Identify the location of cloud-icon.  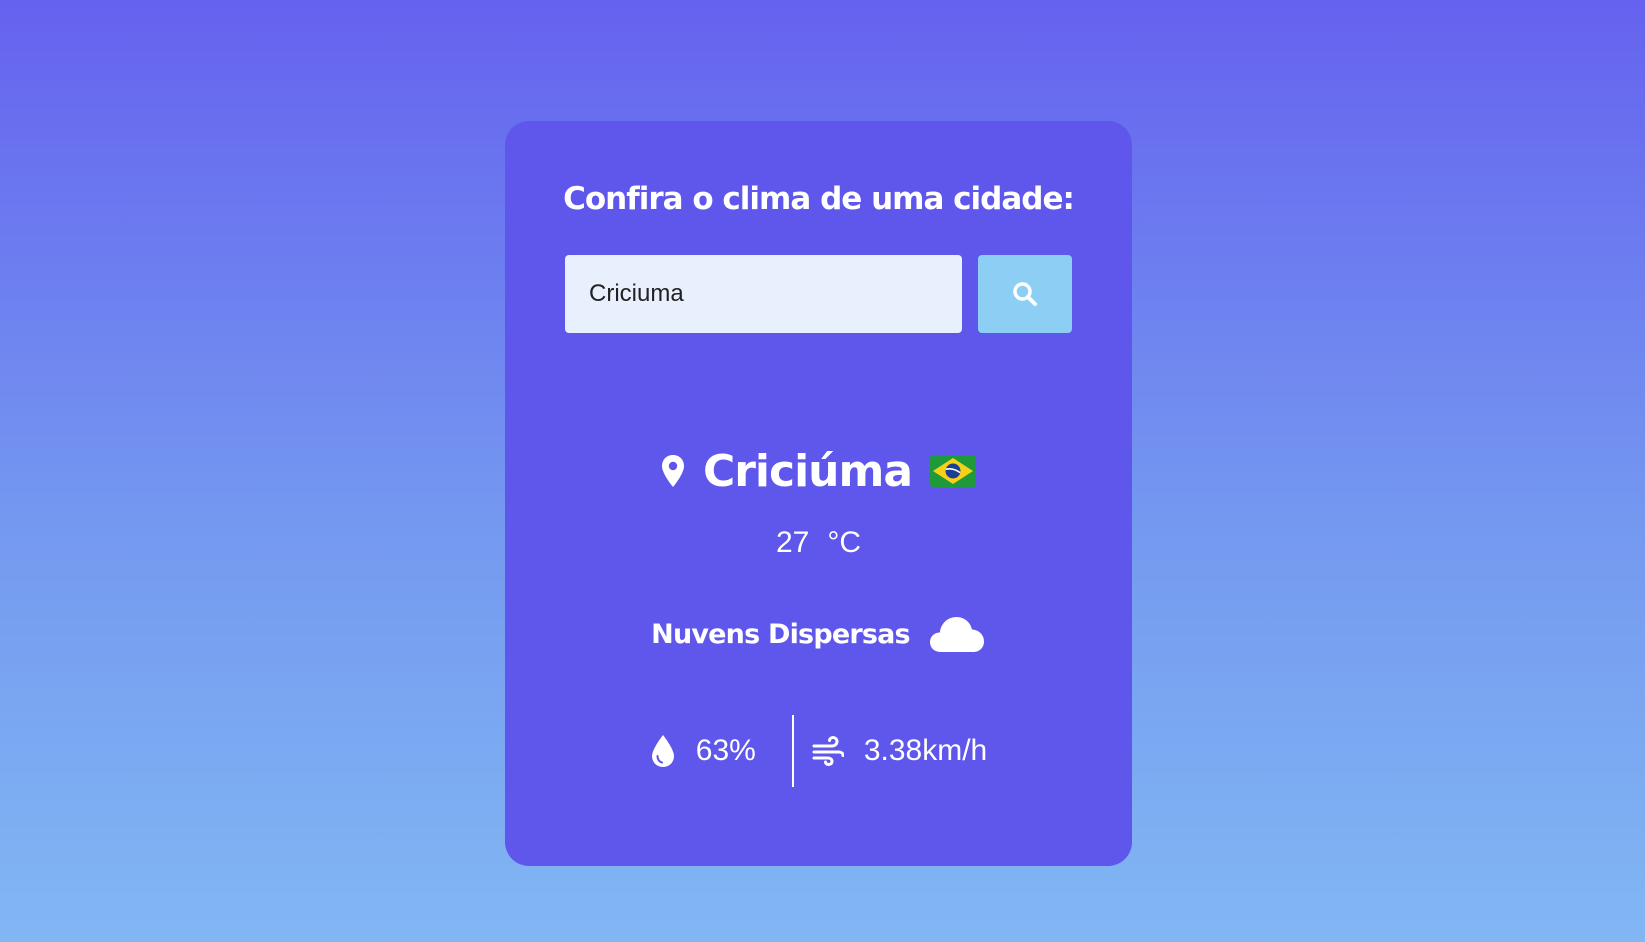
(956, 634).